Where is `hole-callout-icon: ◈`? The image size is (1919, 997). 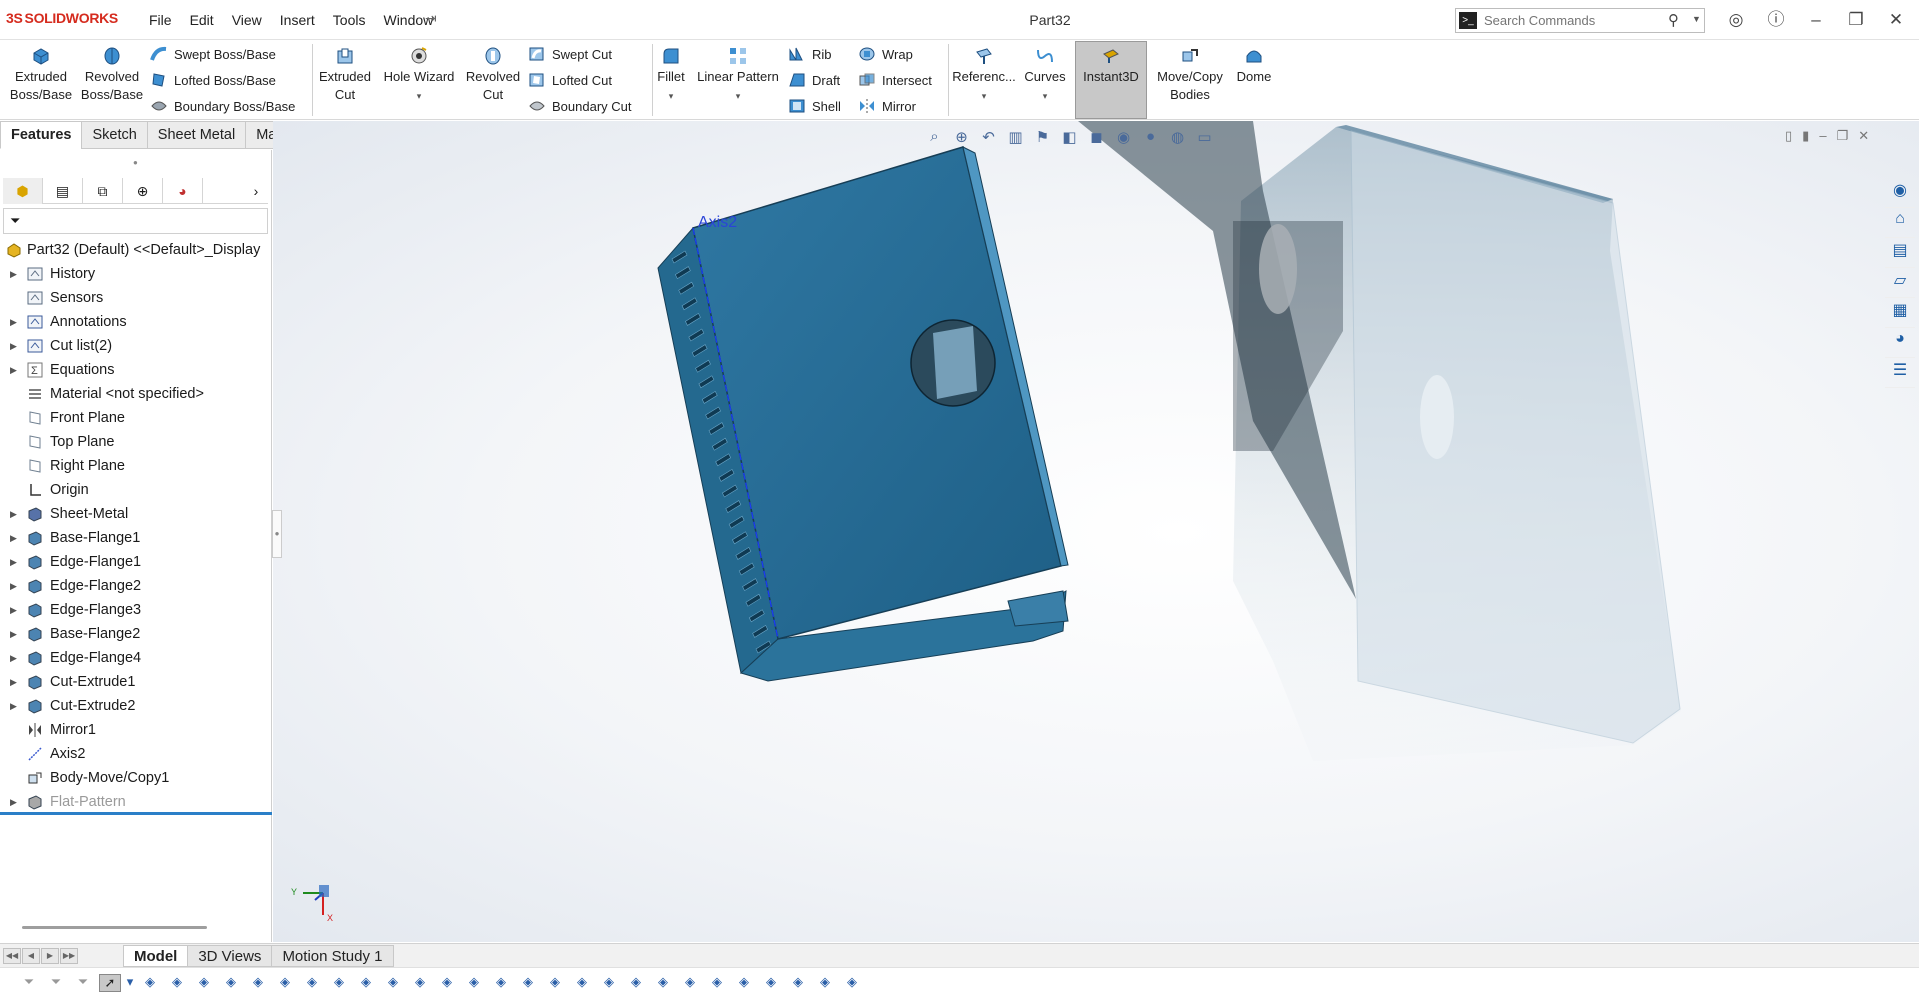 hole-callout-icon: ◈ is located at coordinates (663, 983).